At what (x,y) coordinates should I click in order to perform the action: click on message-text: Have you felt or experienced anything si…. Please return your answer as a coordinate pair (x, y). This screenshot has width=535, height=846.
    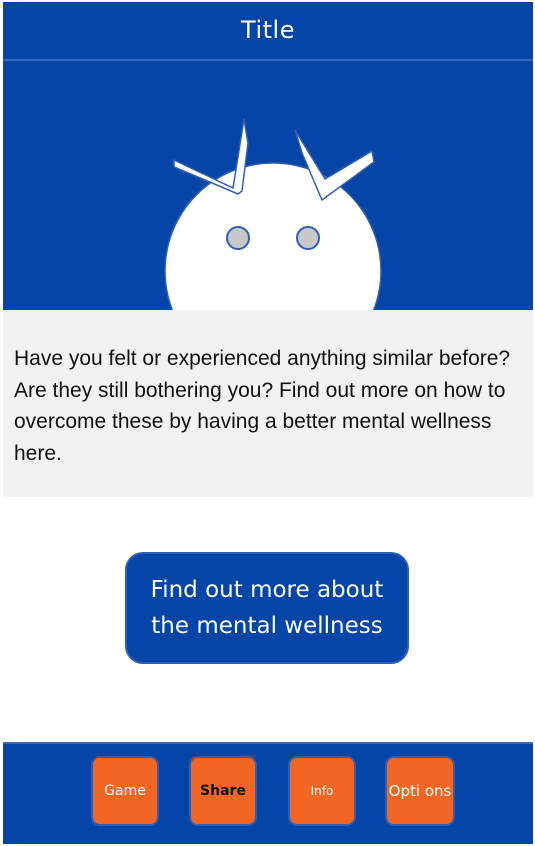
    Looking at the image, I should click on (262, 406).